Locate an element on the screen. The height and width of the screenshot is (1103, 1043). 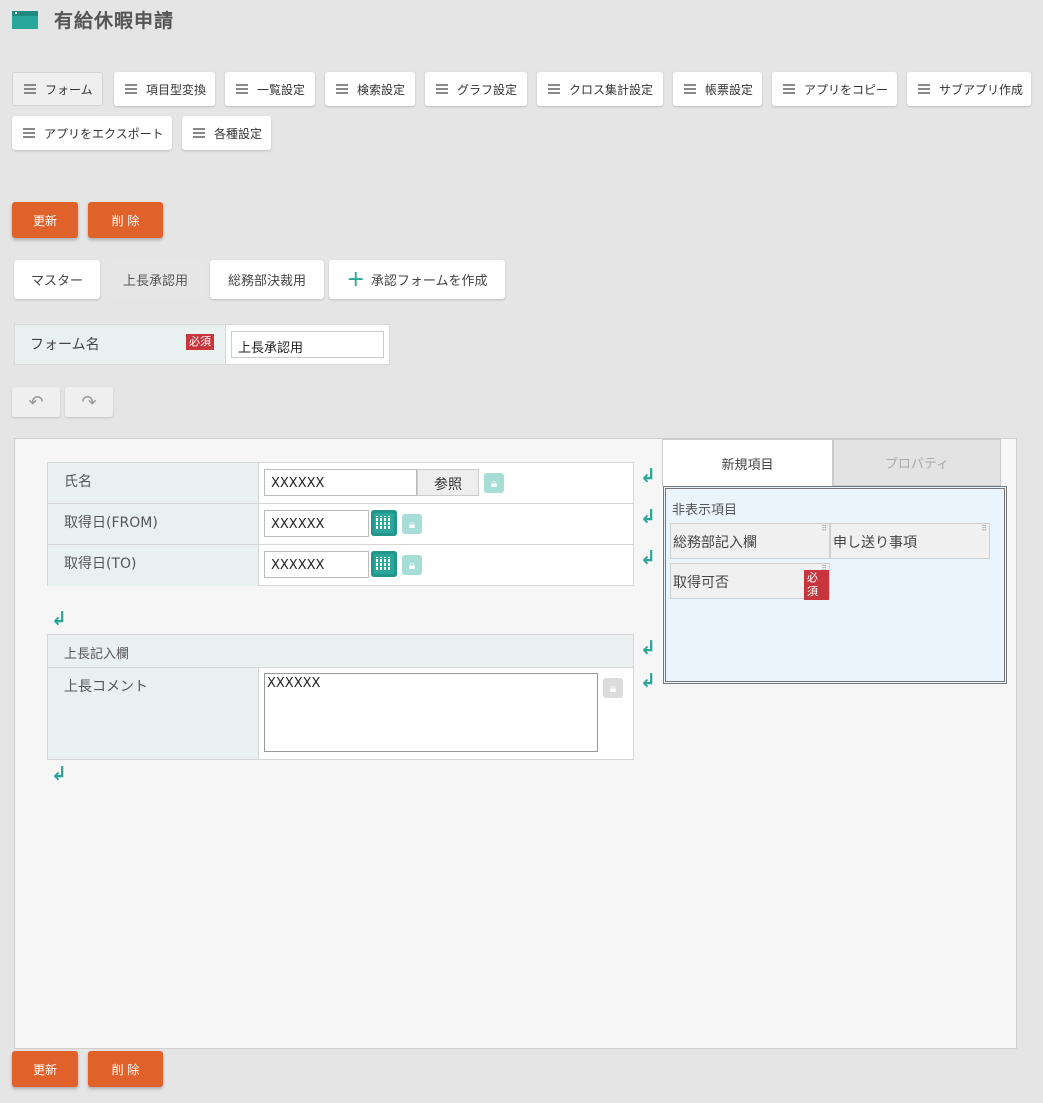
field-row-to: 取得日(TO) XXXXXX 🔒︎ is located at coordinates (340, 565).